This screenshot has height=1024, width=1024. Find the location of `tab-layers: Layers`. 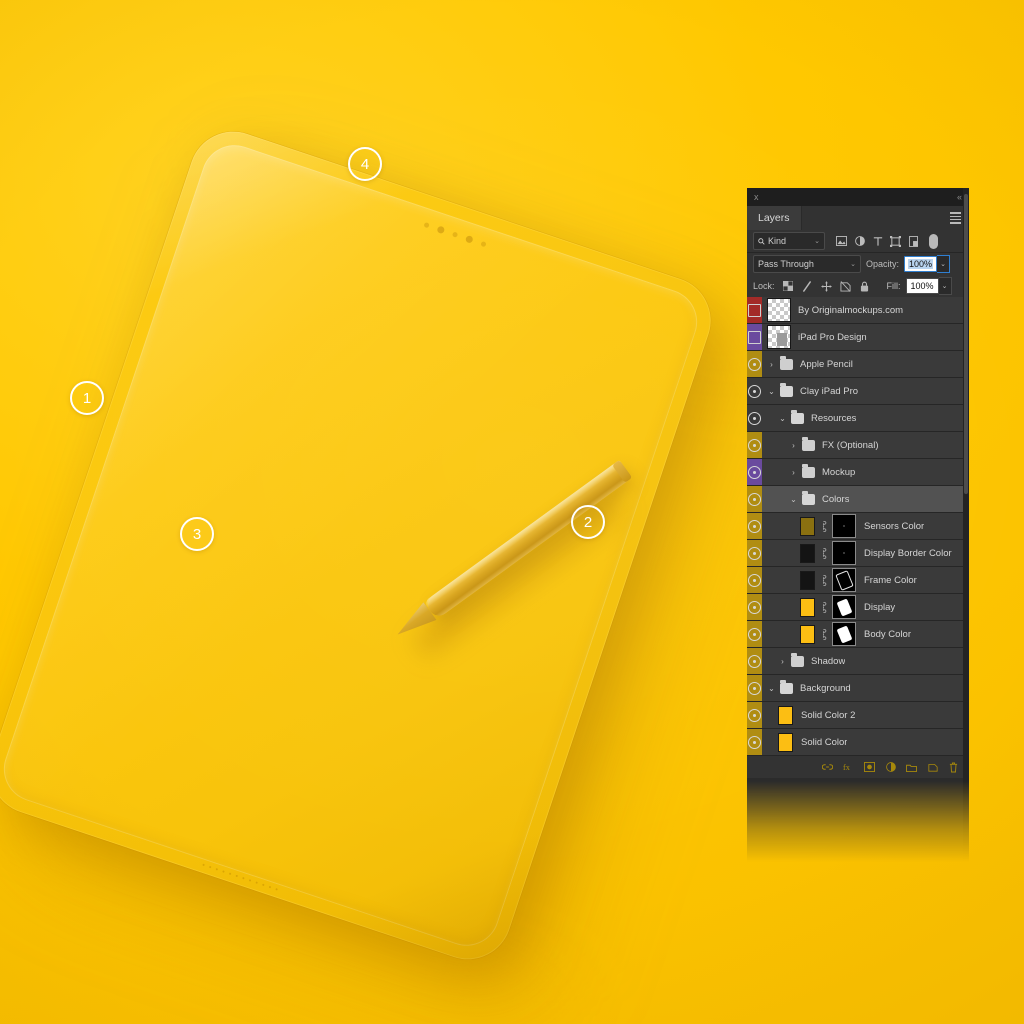

tab-layers: Layers is located at coordinates (774, 218).